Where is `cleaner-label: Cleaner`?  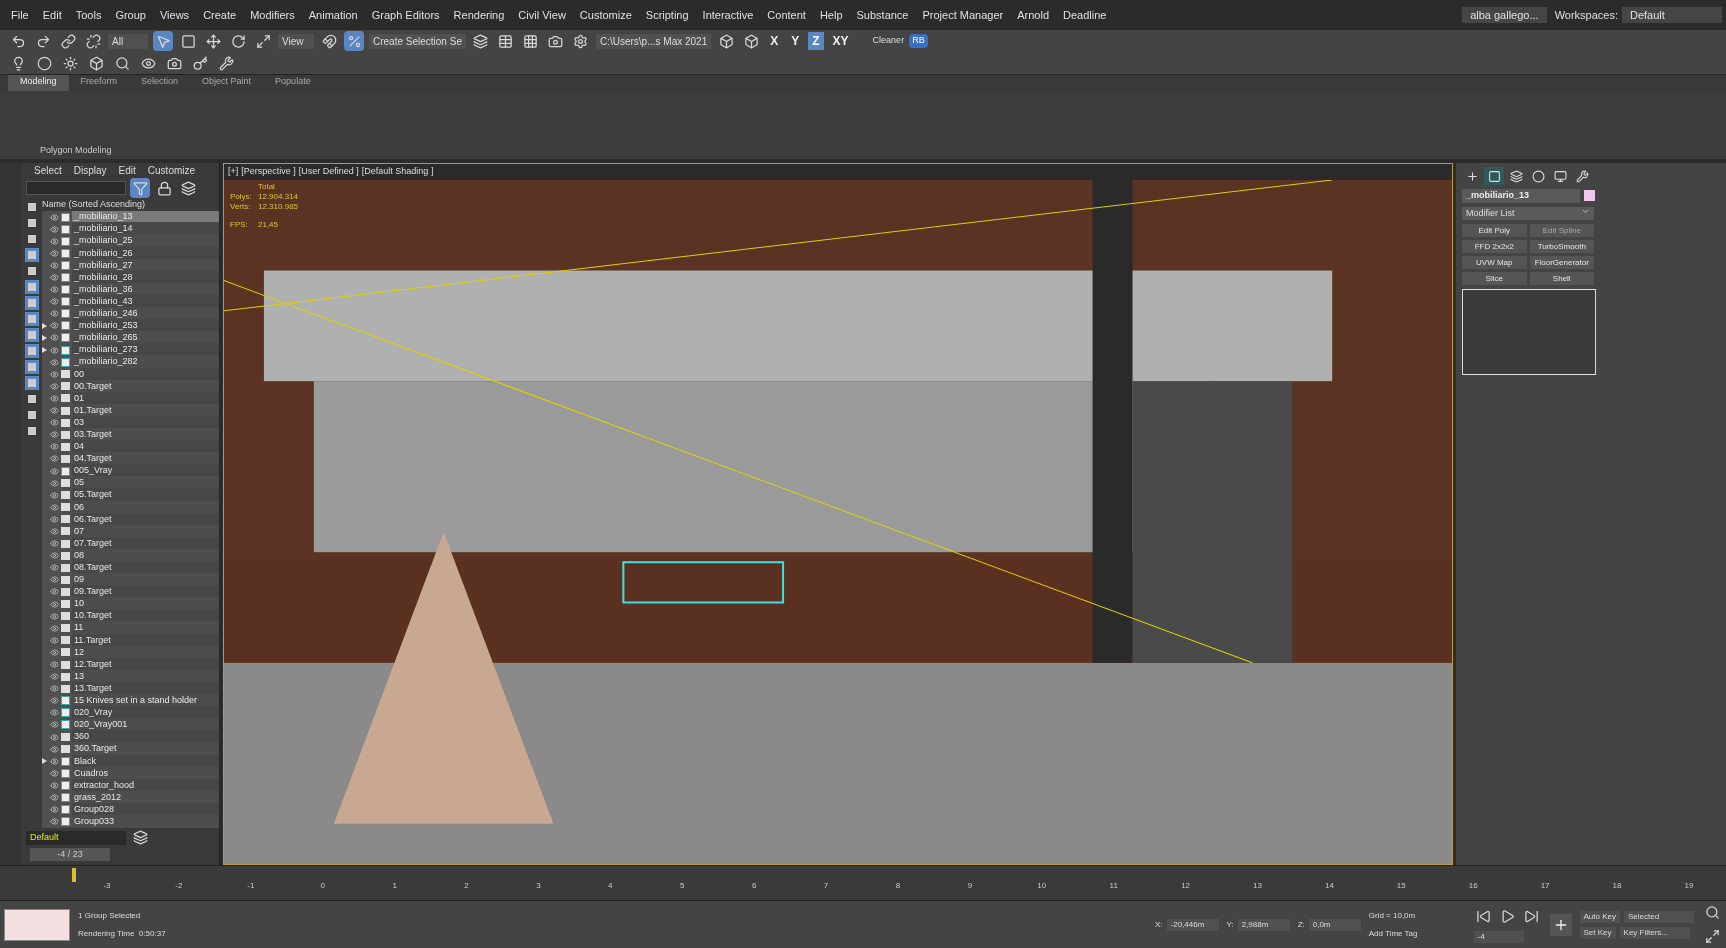
cleaner-label: Cleaner is located at coordinates (888, 41).